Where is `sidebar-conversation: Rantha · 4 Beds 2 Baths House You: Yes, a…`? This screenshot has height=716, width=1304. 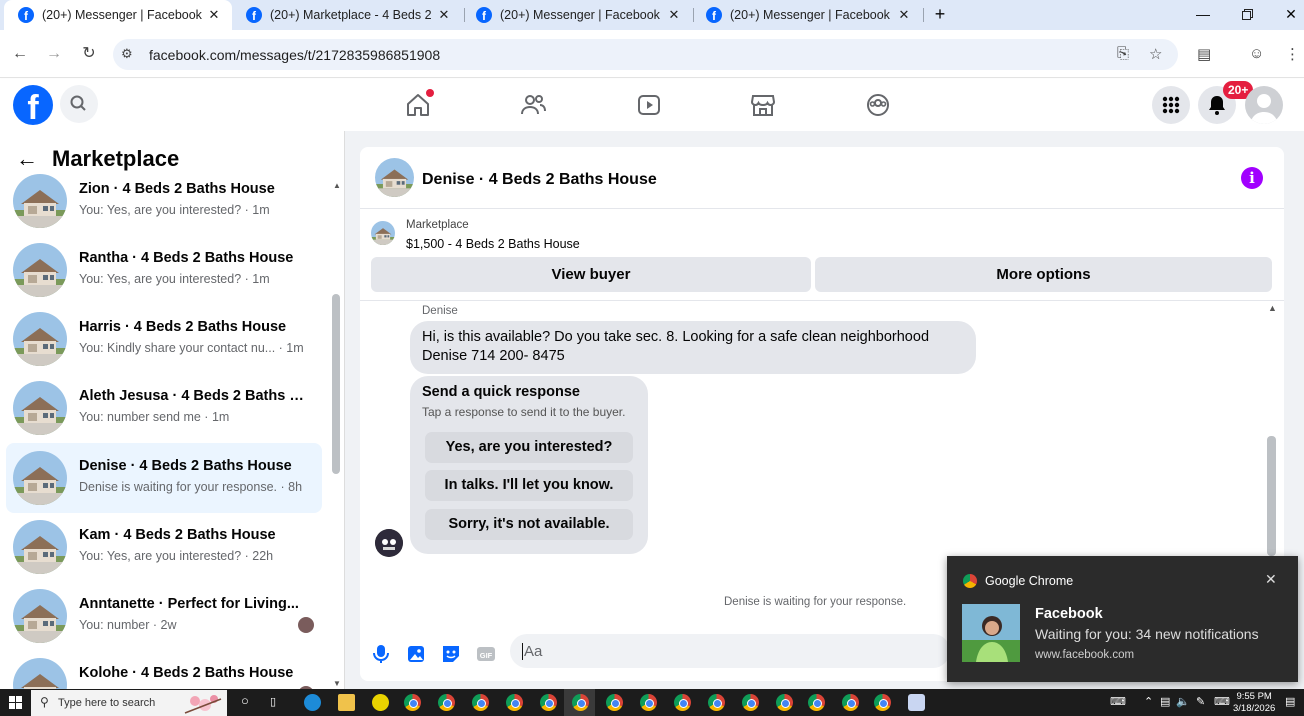 sidebar-conversation: Rantha · 4 Beds 2 Baths House You: Yes, a… is located at coordinates (164, 270).